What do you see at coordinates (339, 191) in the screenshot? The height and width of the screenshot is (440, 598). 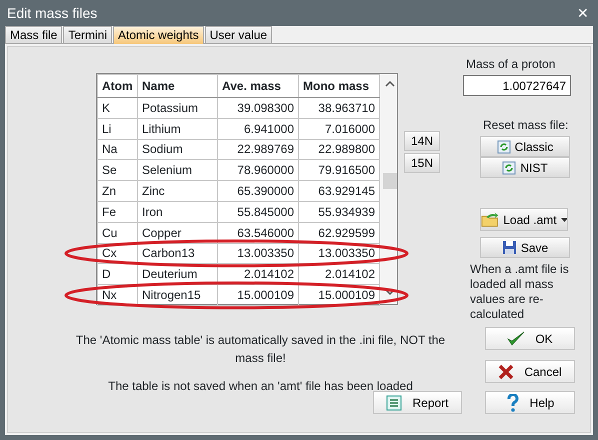 I see `table-cell: 63.929145` at bounding box center [339, 191].